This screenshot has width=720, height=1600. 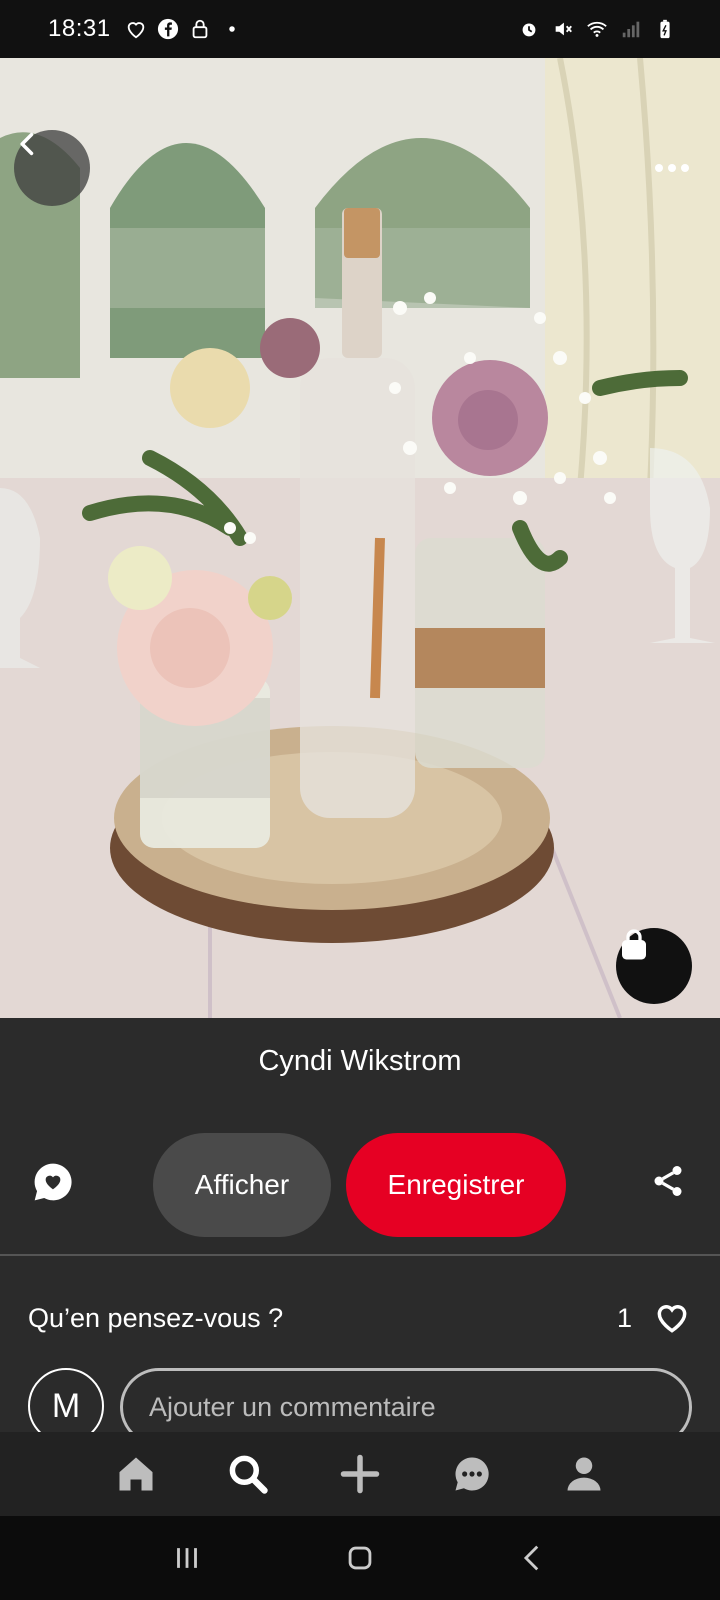 What do you see at coordinates (199, 29) in the screenshot?
I see `lock-icon` at bounding box center [199, 29].